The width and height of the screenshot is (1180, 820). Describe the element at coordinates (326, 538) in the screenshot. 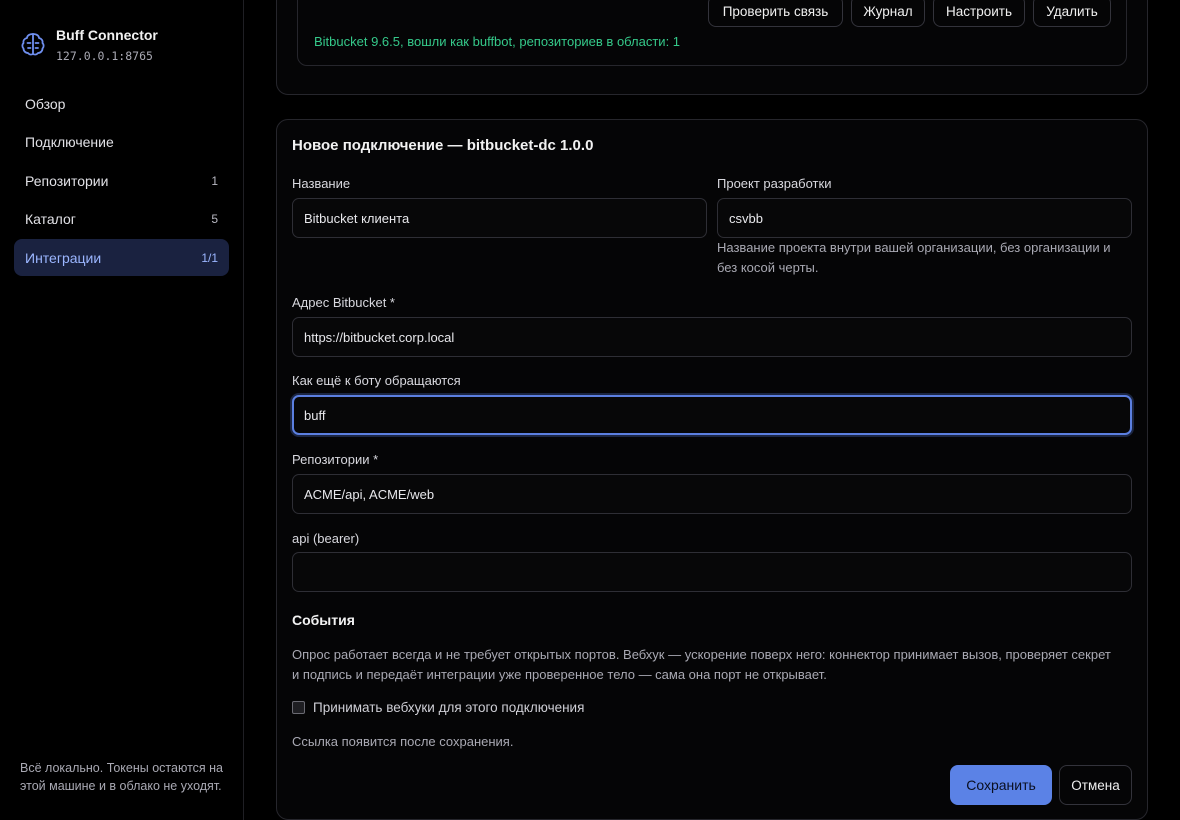

I see `token-label: api (bearer)` at that location.